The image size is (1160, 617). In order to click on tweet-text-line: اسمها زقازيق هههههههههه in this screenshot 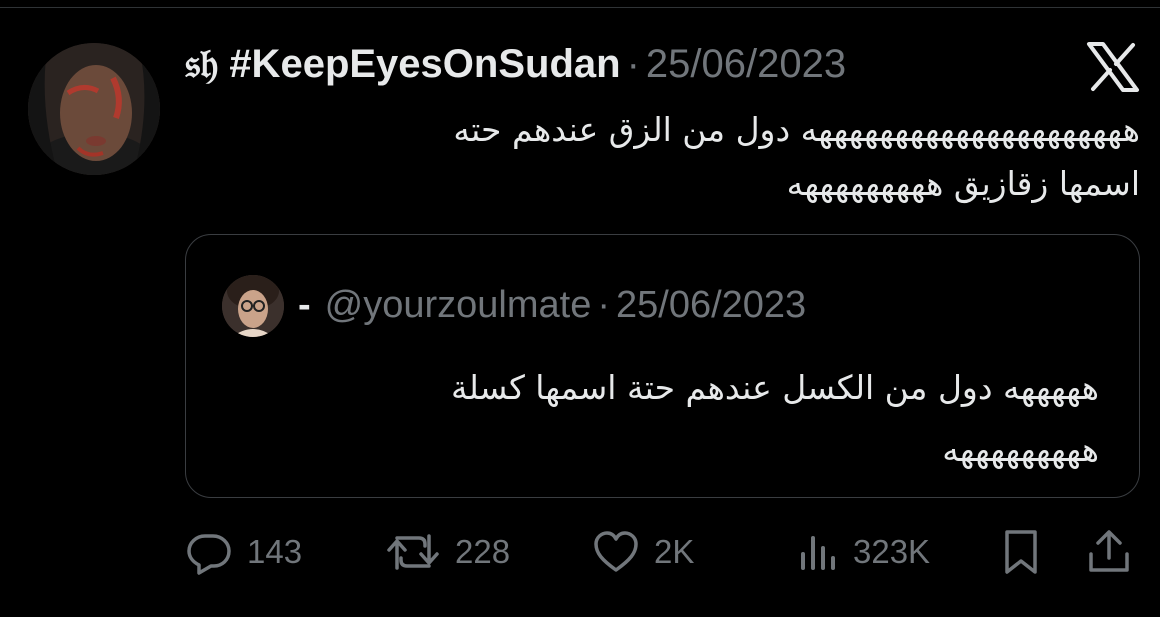, I will do `click(963, 183)`.